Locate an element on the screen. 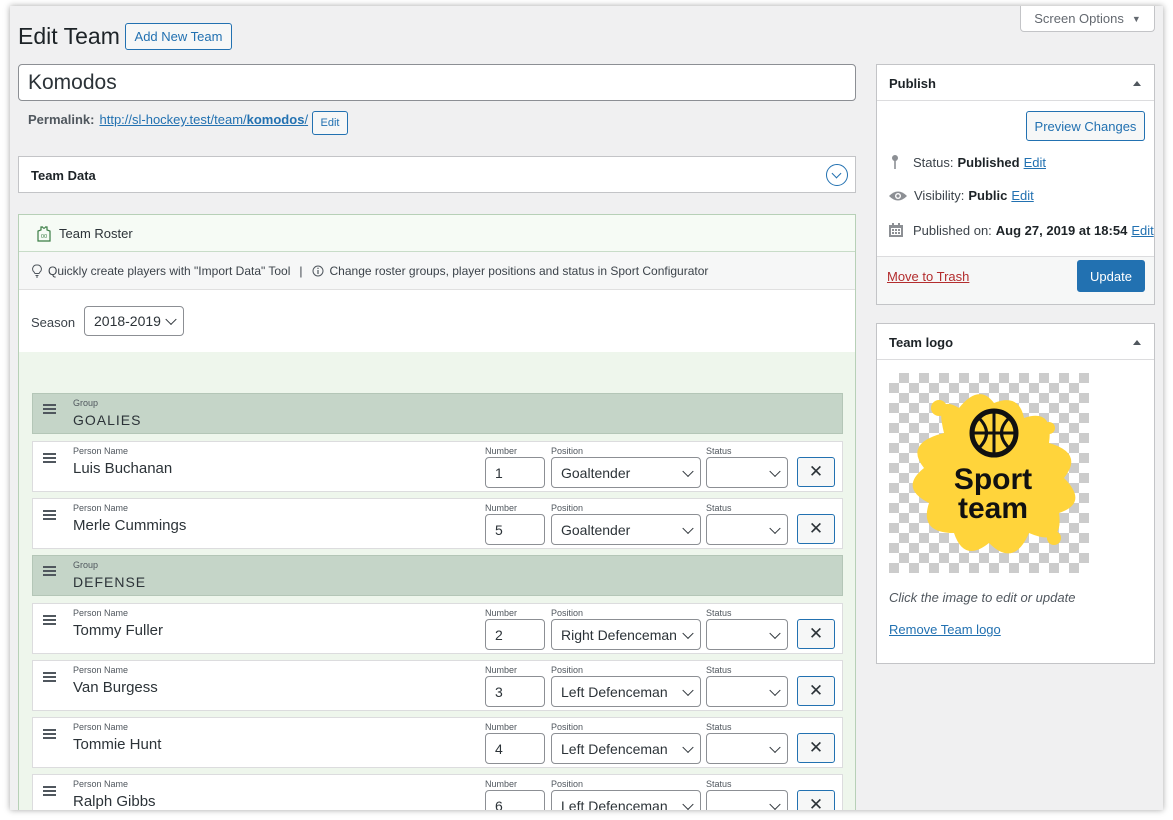 The height and width of the screenshot is (820, 1173). info-icon is located at coordinates (318, 270).